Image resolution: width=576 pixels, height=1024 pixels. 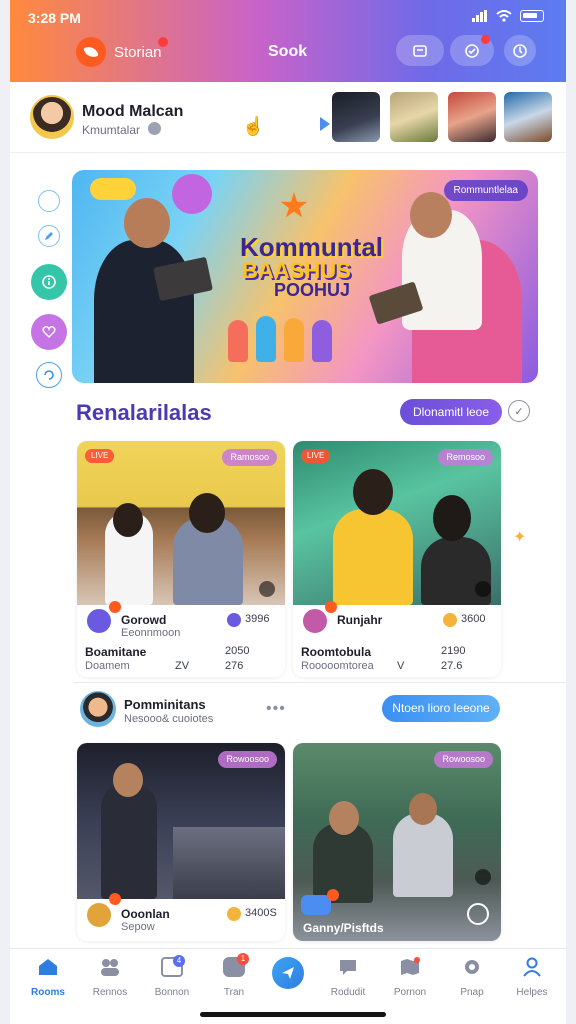 What do you see at coordinates (179, 961) in the screenshot?
I see `nav-badge: 4` at bounding box center [179, 961].